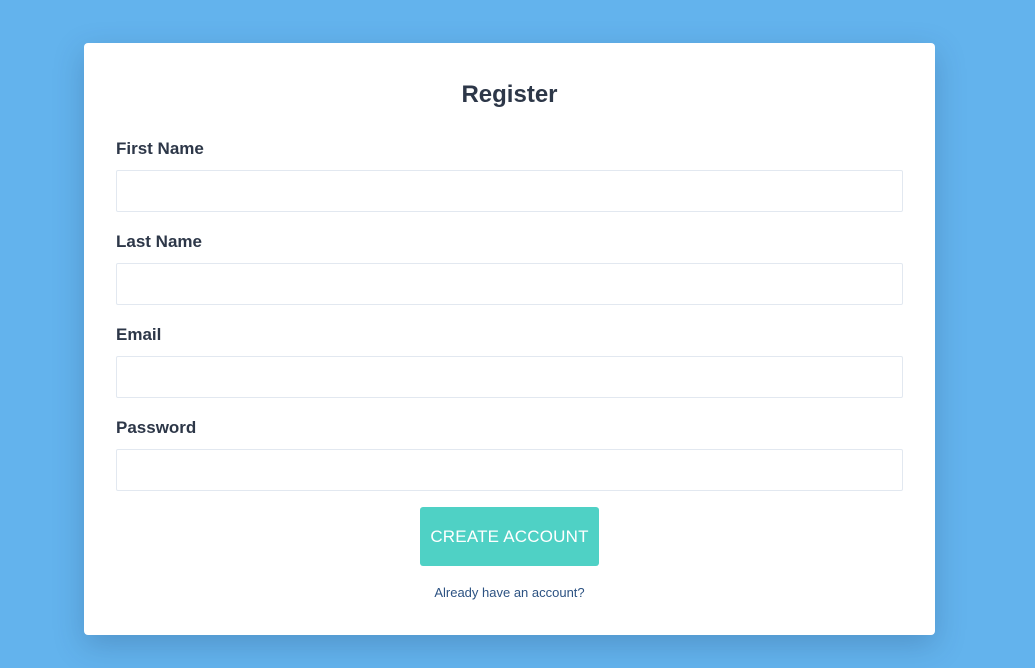 The height and width of the screenshot is (668, 1035). I want to click on first-name-field, so click(509, 191).